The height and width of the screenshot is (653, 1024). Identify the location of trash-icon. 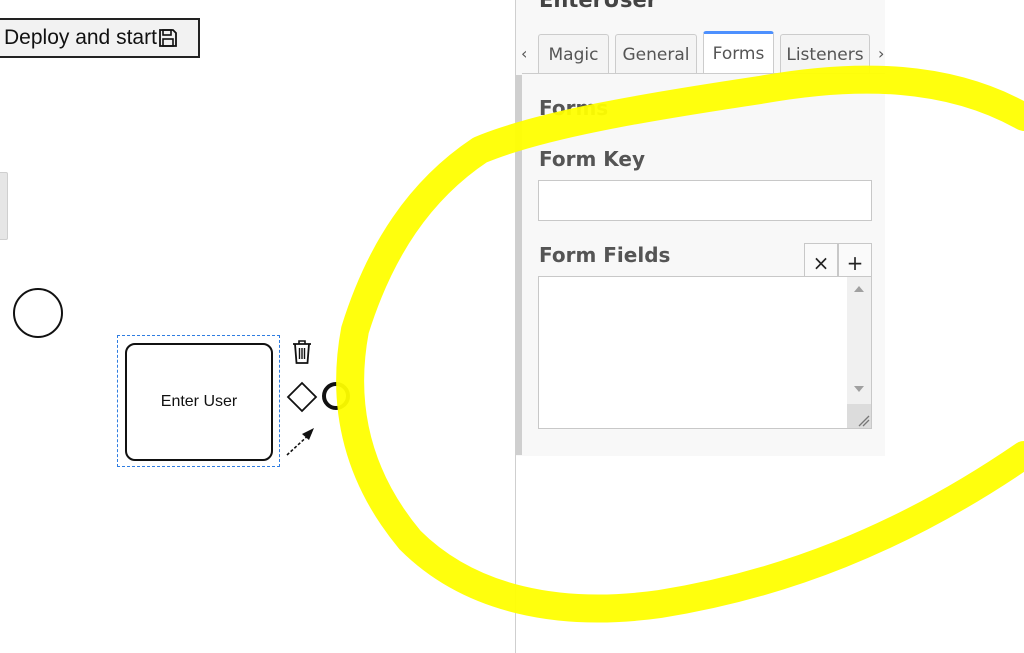
(302, 352).